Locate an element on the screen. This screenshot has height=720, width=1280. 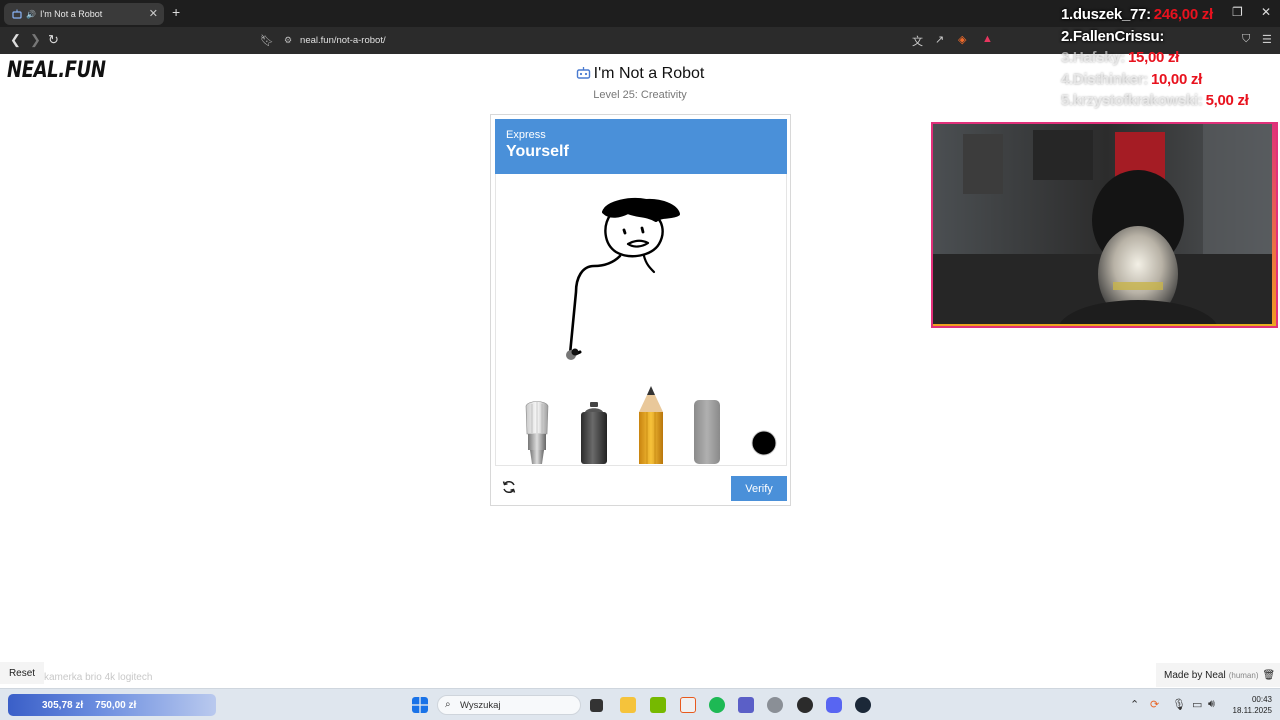
captcha-instruction-small: Express is located at coordinates (526, 135).